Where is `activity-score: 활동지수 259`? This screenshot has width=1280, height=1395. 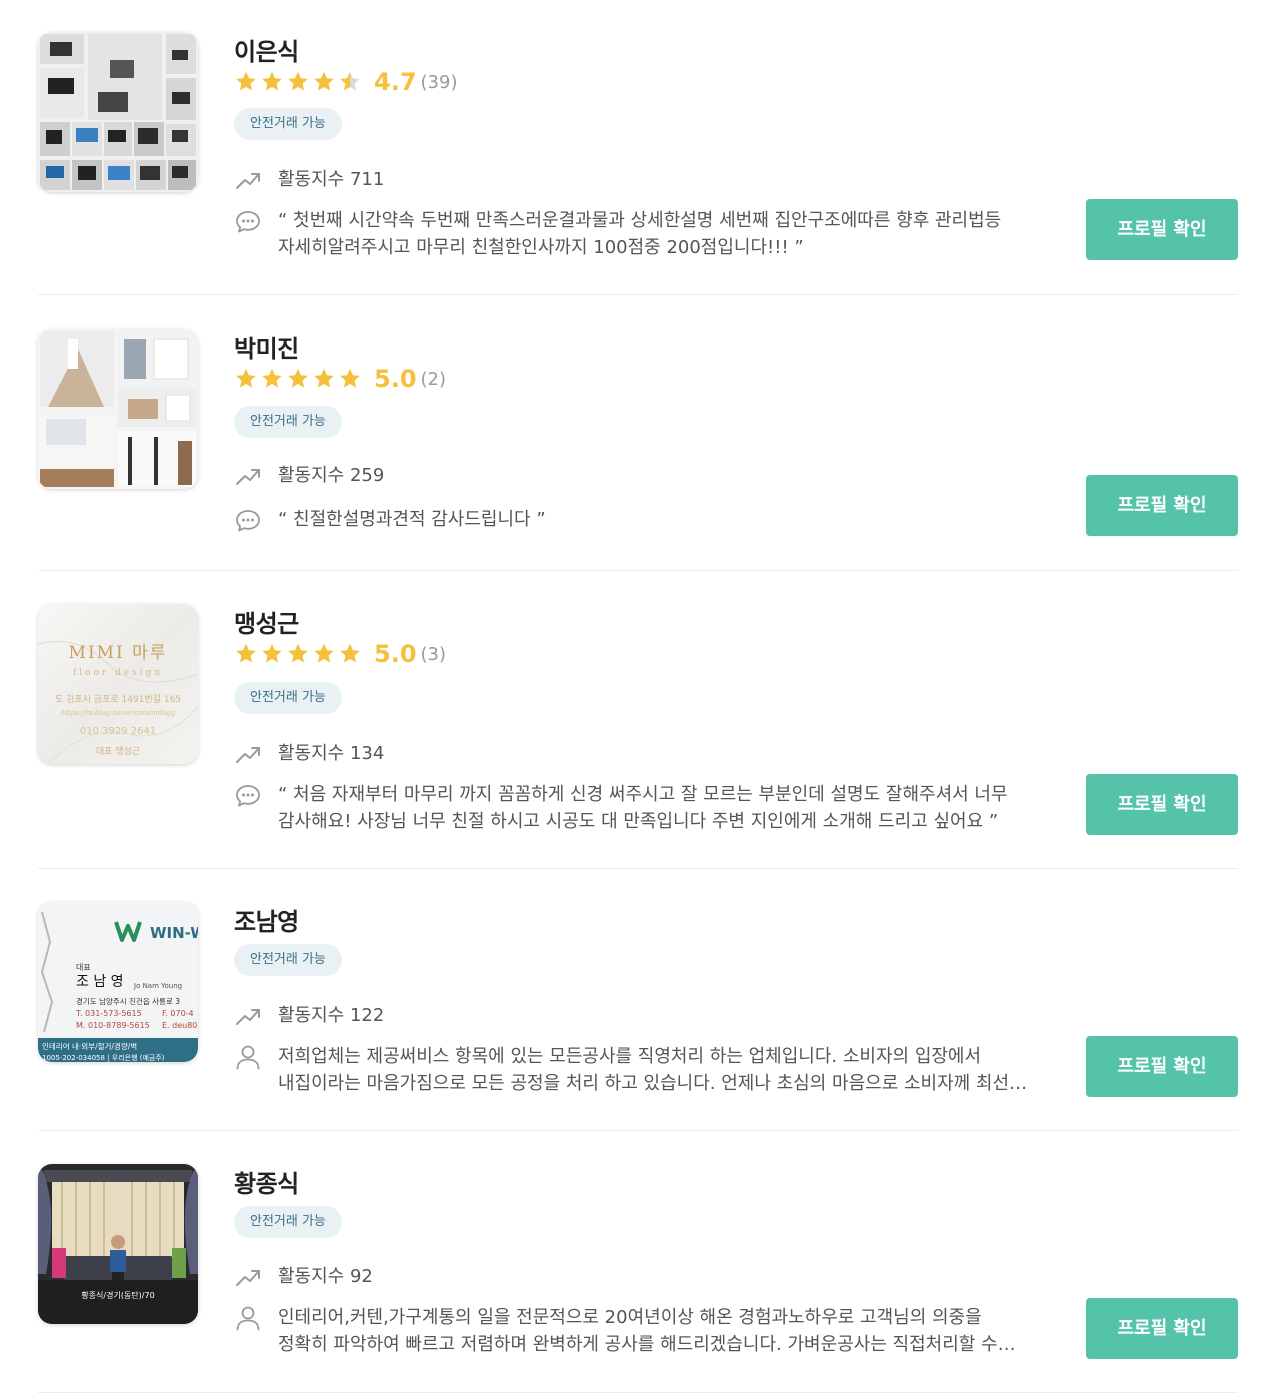 activity-score: 활동지수 259 is located at coordinates (331, 475).